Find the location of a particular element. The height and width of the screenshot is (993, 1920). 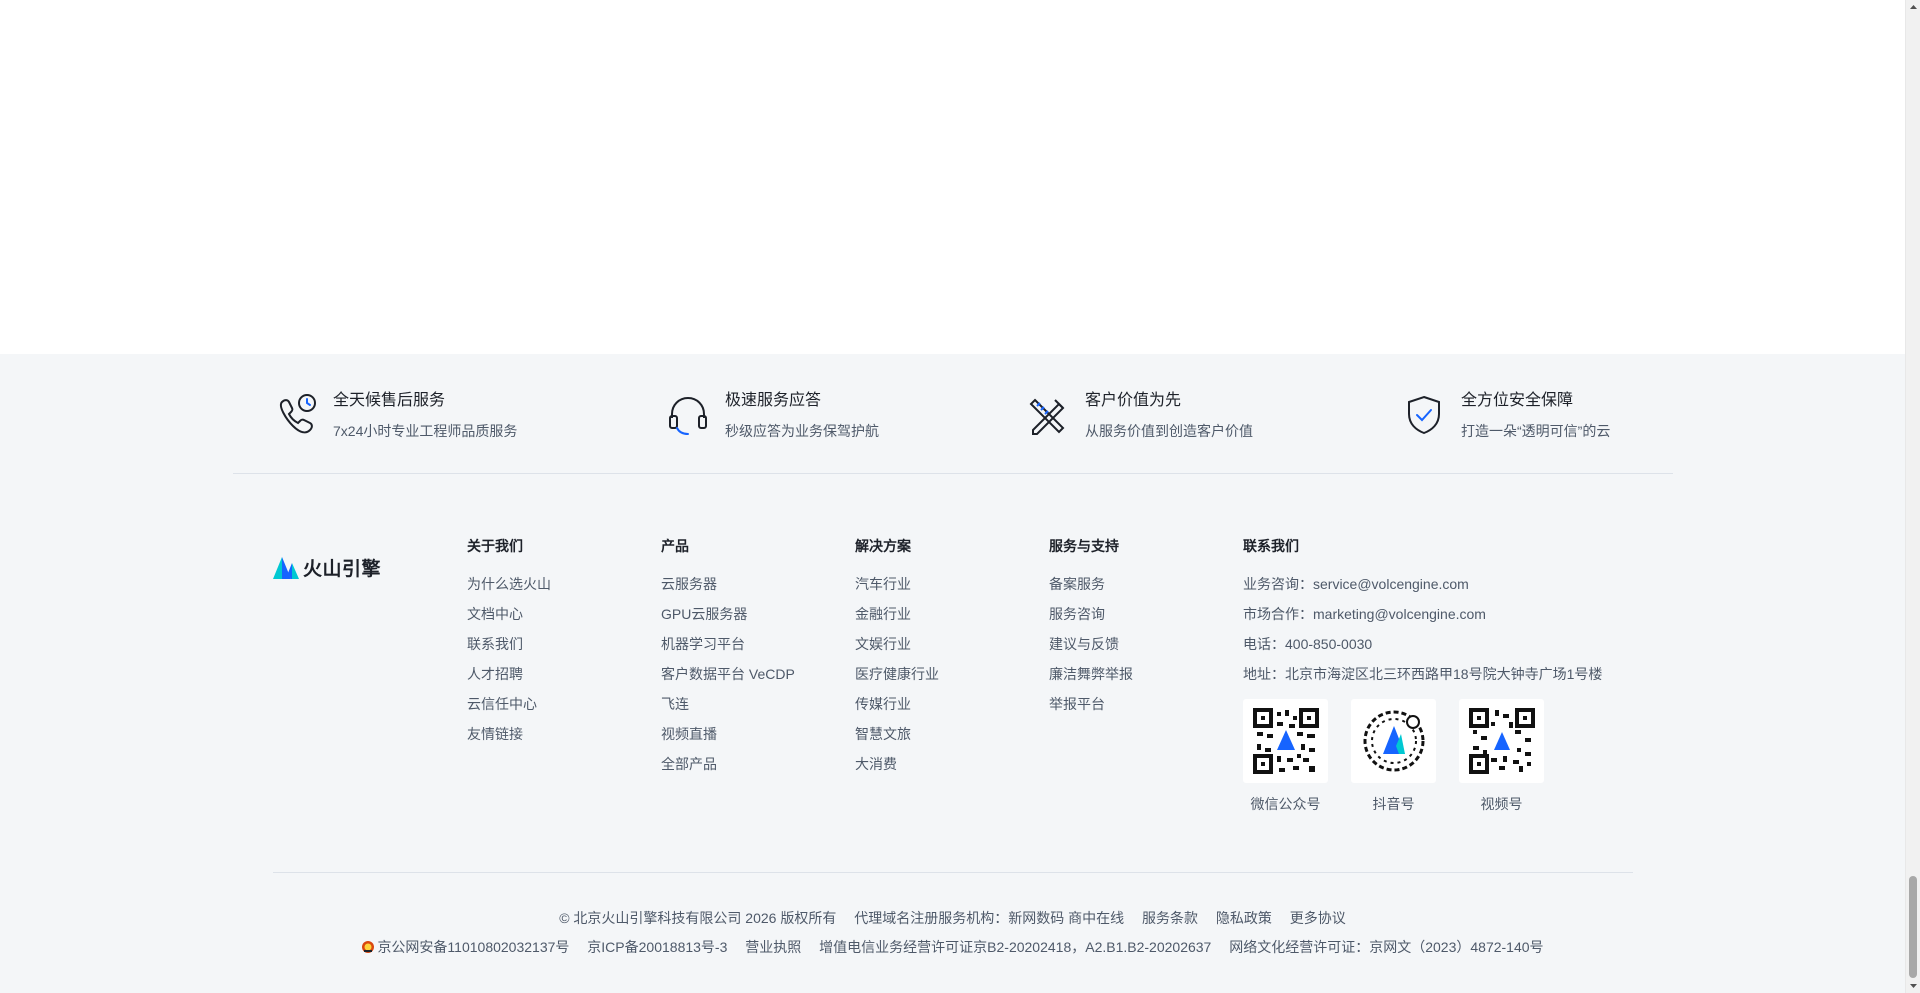

column-title: 产品 is located at coordinates (675, 546).